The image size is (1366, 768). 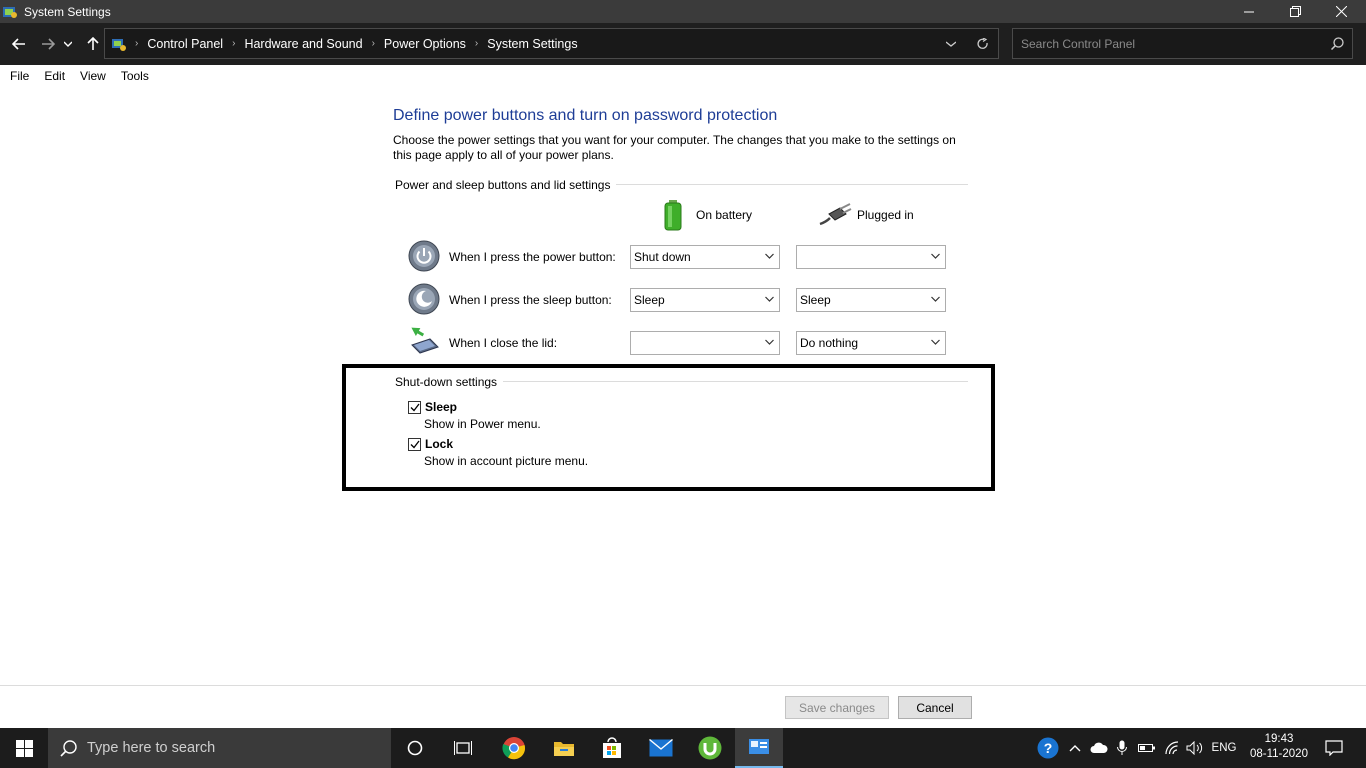 I want to click on group-title-shutdown: Shut-down settings, so click(x=449, y=382).